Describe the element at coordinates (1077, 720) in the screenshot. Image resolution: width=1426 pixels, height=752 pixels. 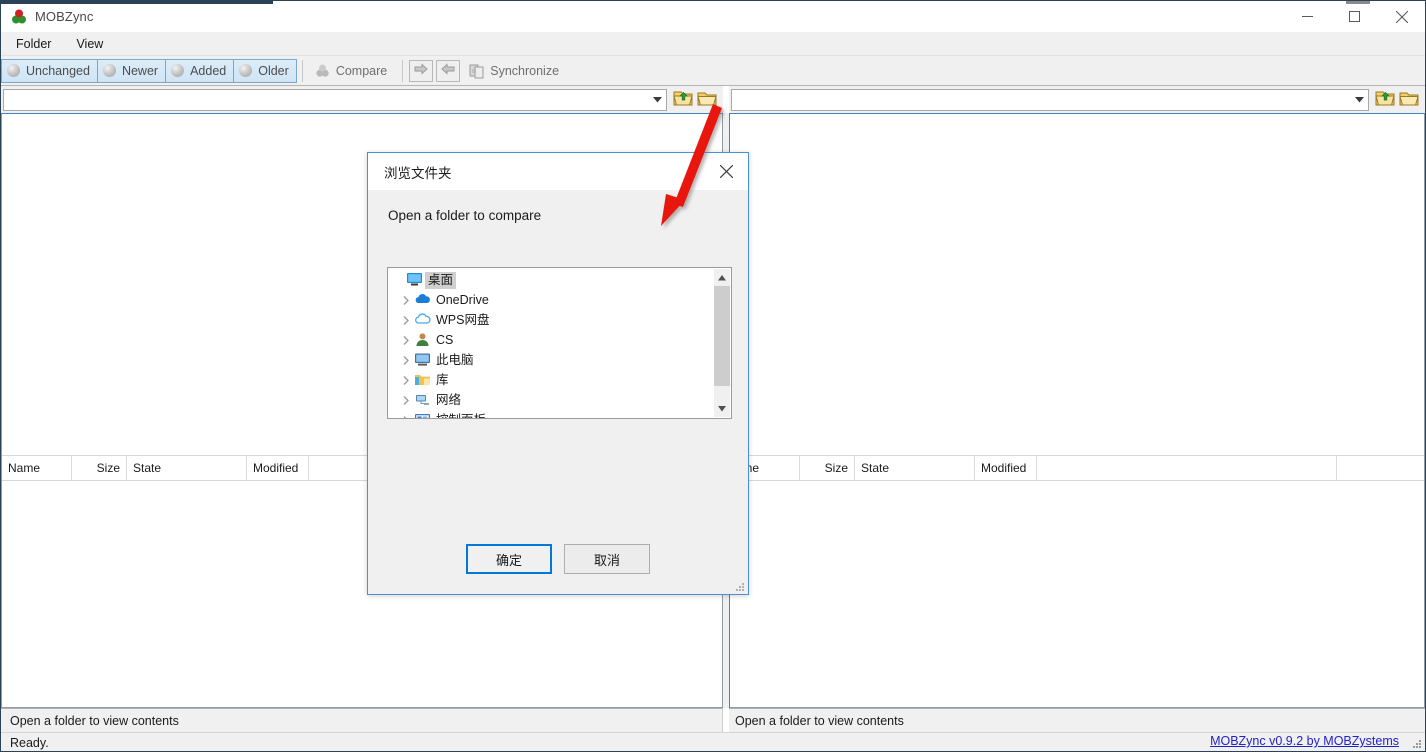
I see `right-panel-status: Open a folder to view contents` at that location.